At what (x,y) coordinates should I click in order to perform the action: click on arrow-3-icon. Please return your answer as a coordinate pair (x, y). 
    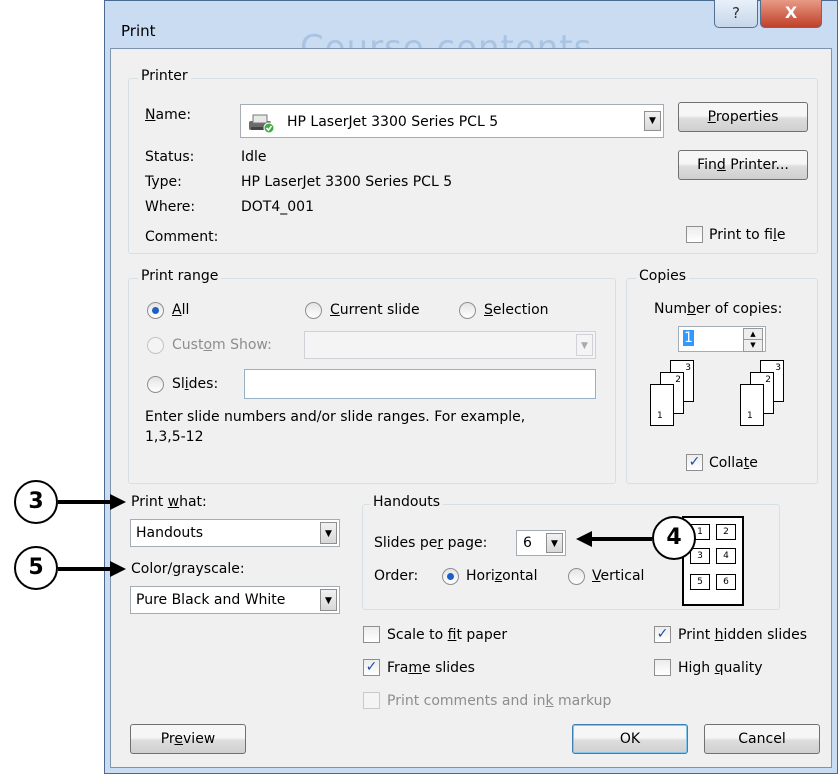
    Looking at the image, I should click on (92, 502).